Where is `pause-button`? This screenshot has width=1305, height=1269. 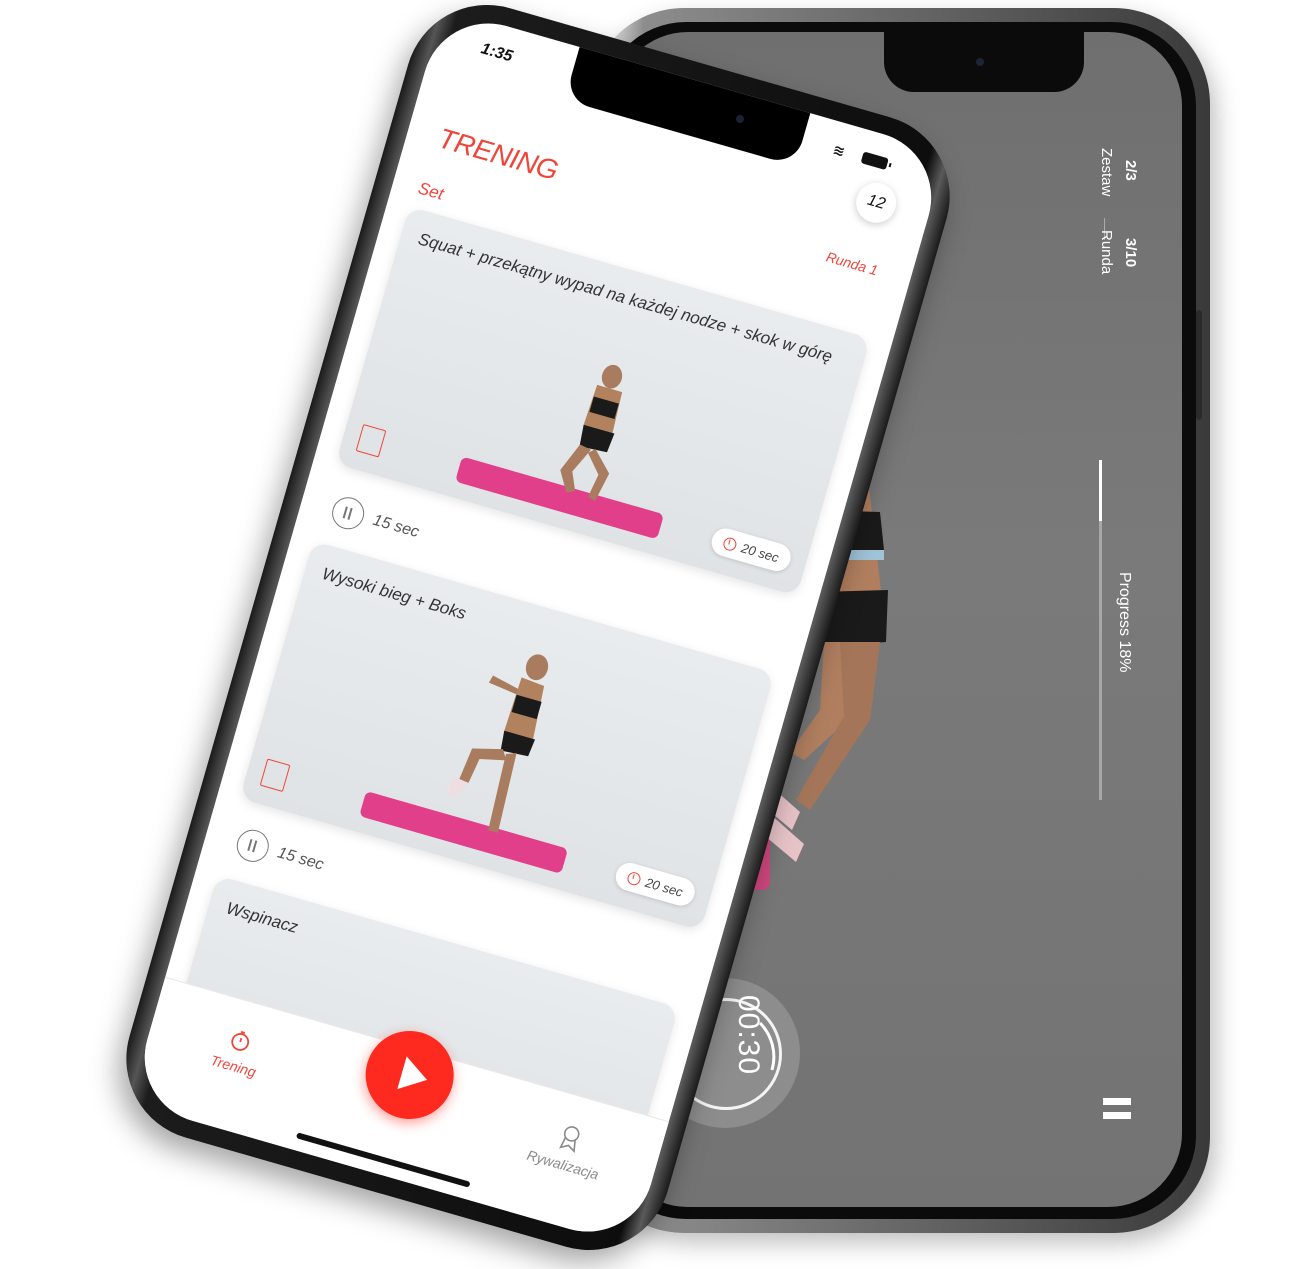
pause-button is located at coordinates (1117, 1111).